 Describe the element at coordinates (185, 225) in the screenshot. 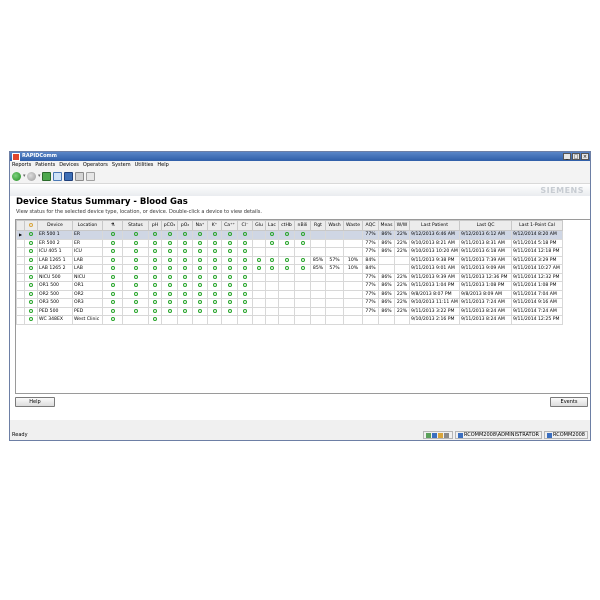

I see `column-header: pO₂` at that location.